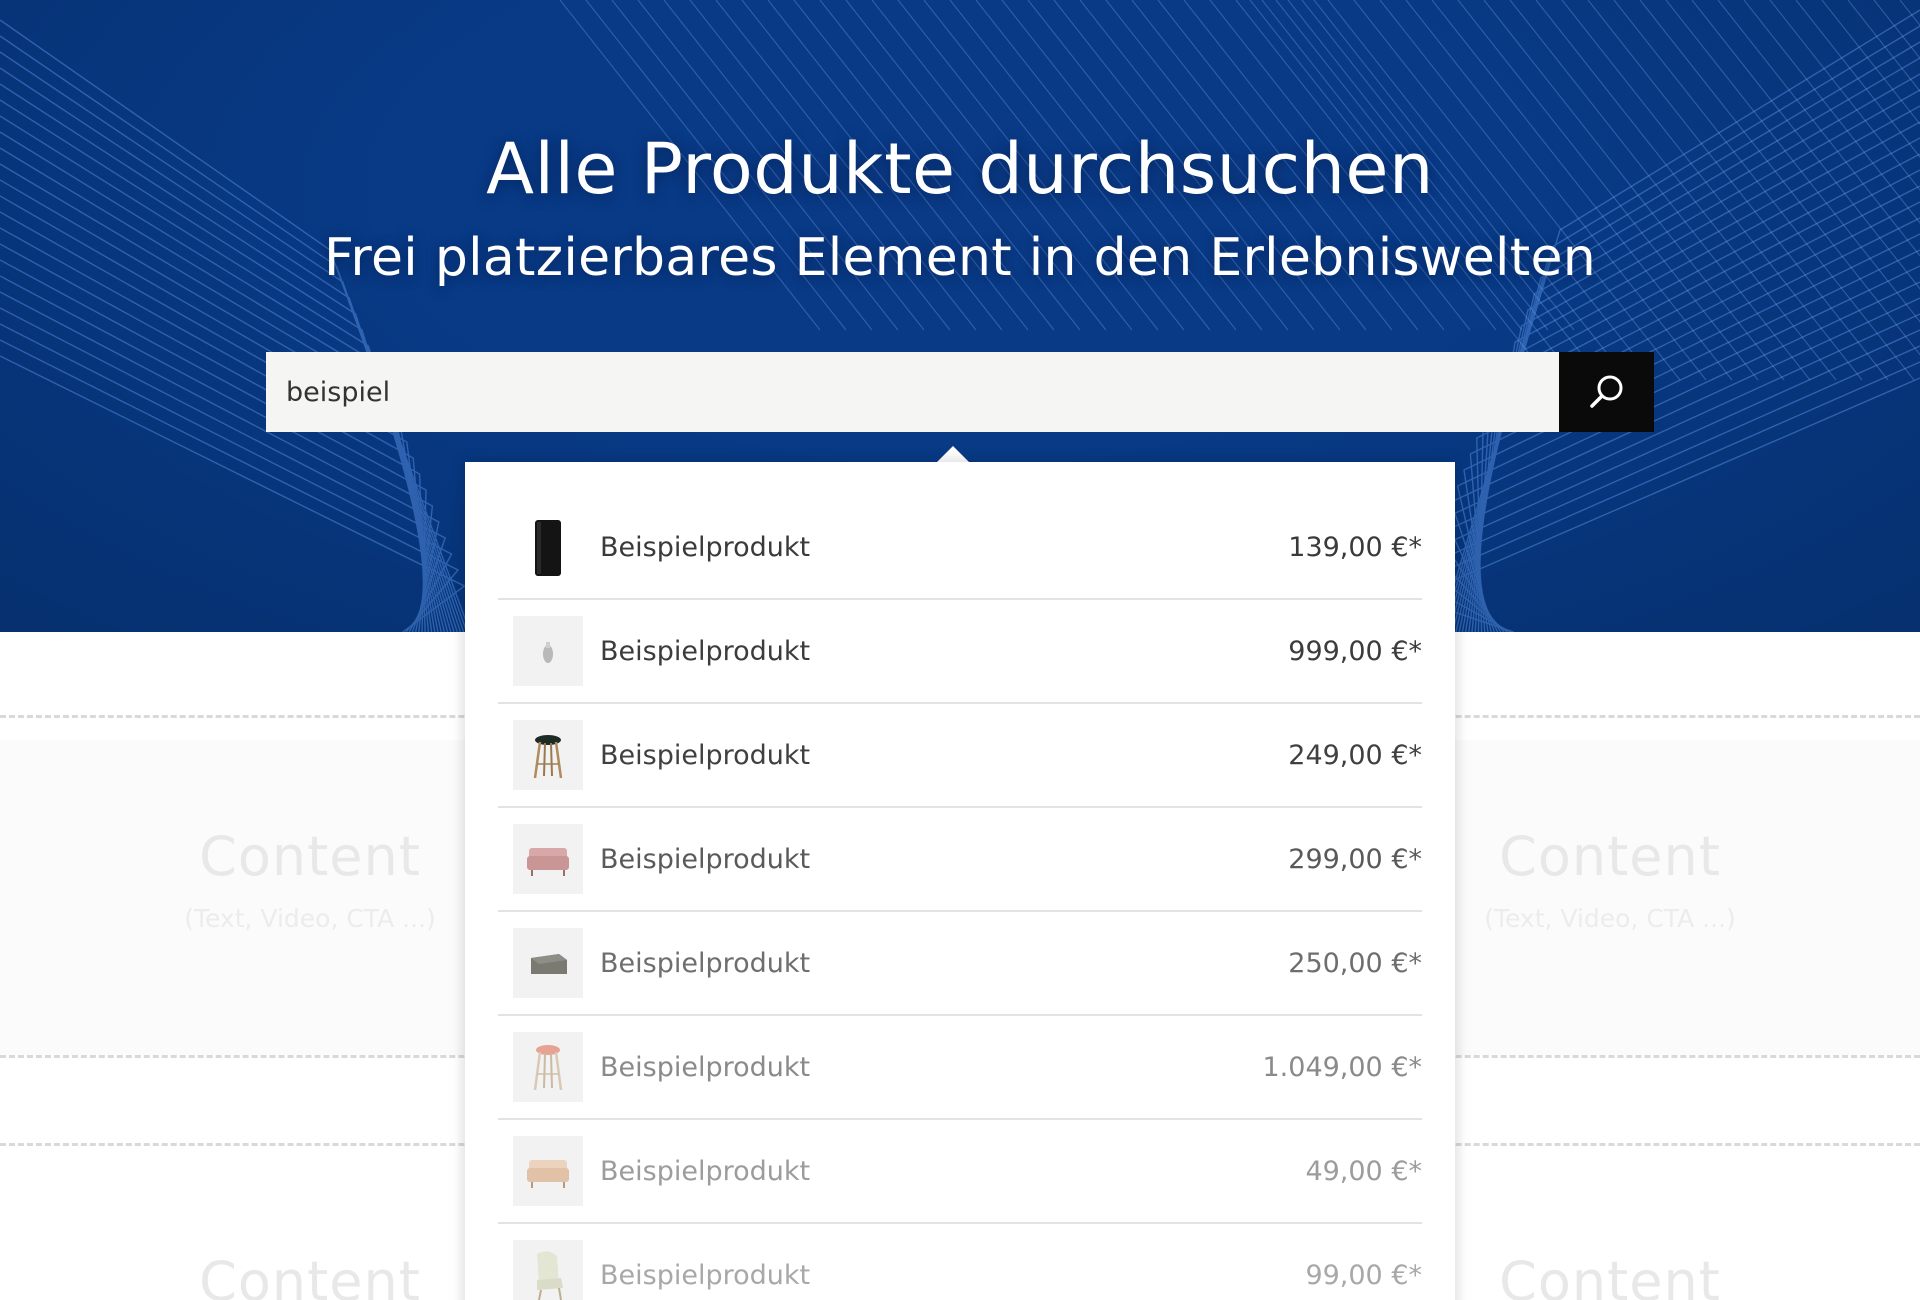 The width and height of the screenshot is (1920, 1300). I want to click on search-result-item: Beispielprodukt 49,00 €*, so click(960, 1172).